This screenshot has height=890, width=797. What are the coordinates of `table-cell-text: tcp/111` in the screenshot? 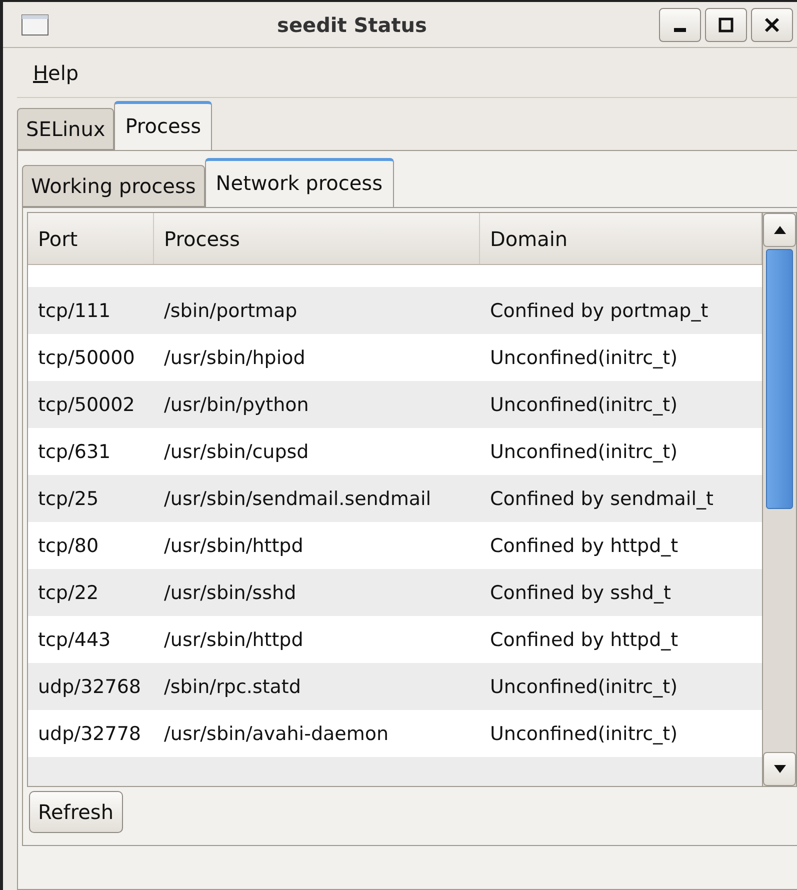 It's located at (74, 311).